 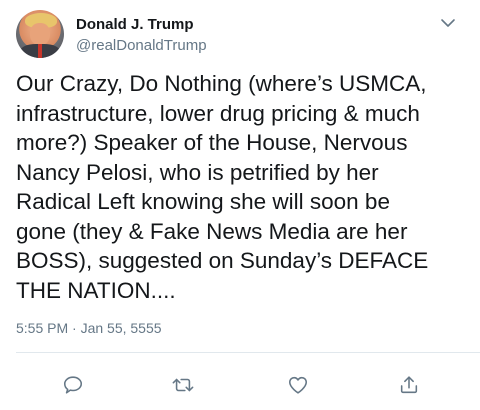 What do you see at coordinates (141, 45) in the screenshot?
I see `user-handle: @realDonaldTrump` at bounding box center [141, 45].